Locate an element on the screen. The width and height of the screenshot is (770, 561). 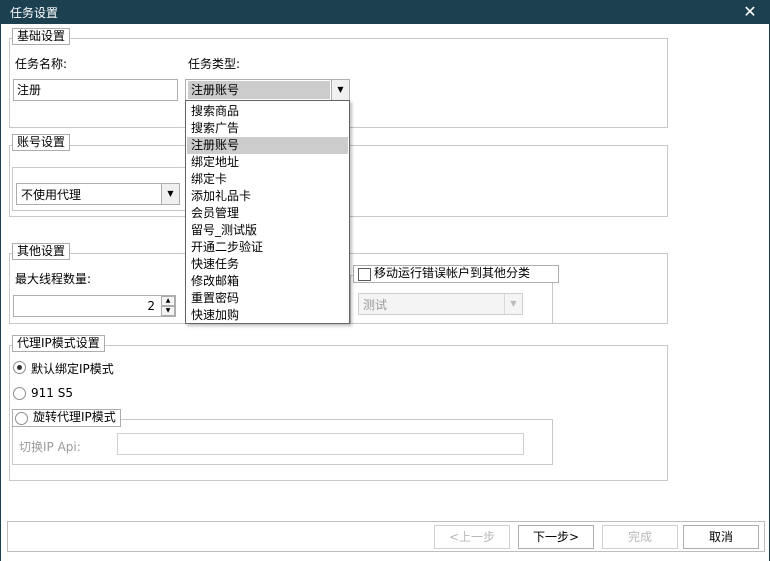
dropdown-option: 绑定卡 is located at coordinates (267, 179).